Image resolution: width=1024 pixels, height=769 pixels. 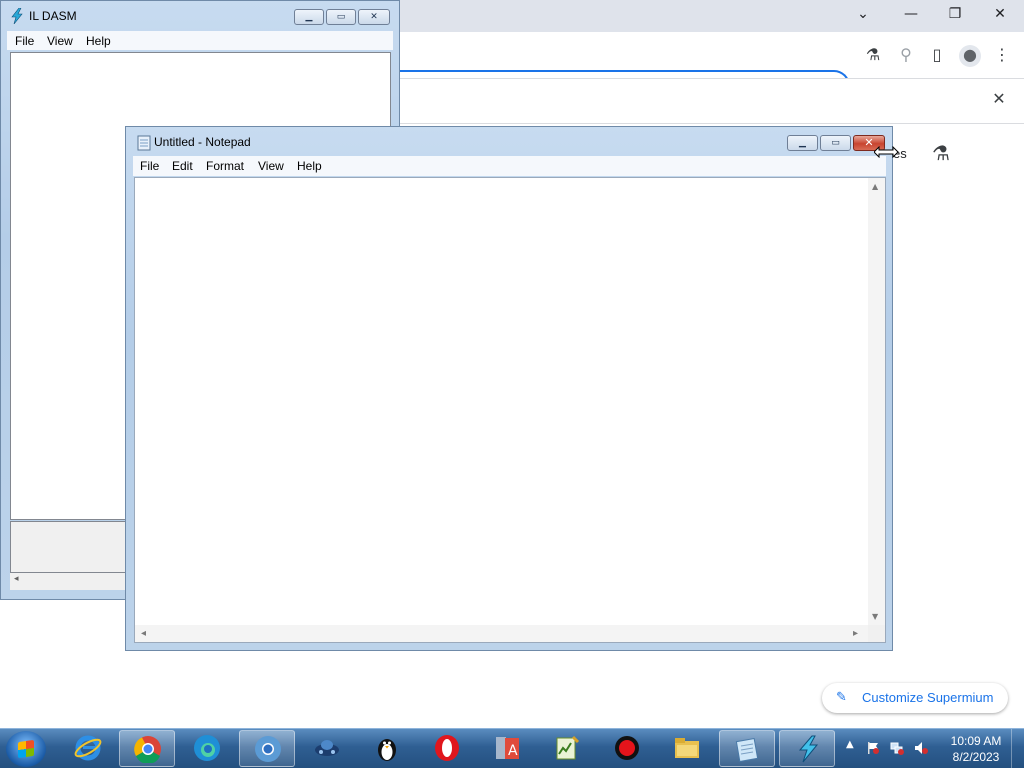 I want to click on opera-icon, so click(x=447, y=748).